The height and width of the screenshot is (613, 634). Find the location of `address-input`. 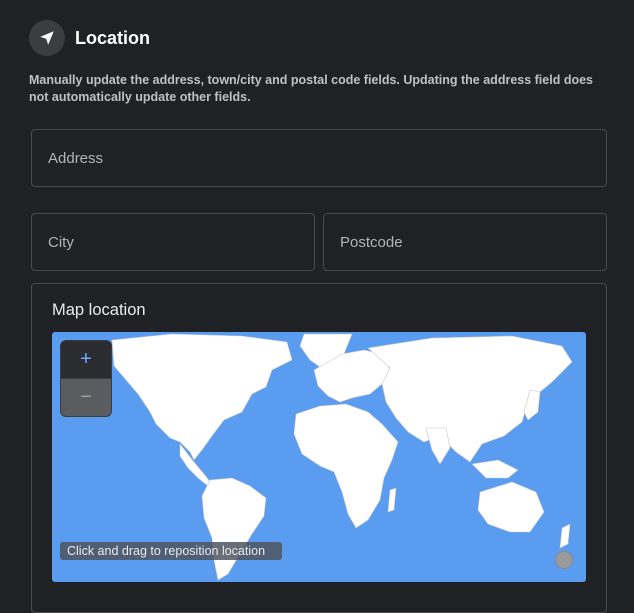

address-input is located at coordinates (319, 158).